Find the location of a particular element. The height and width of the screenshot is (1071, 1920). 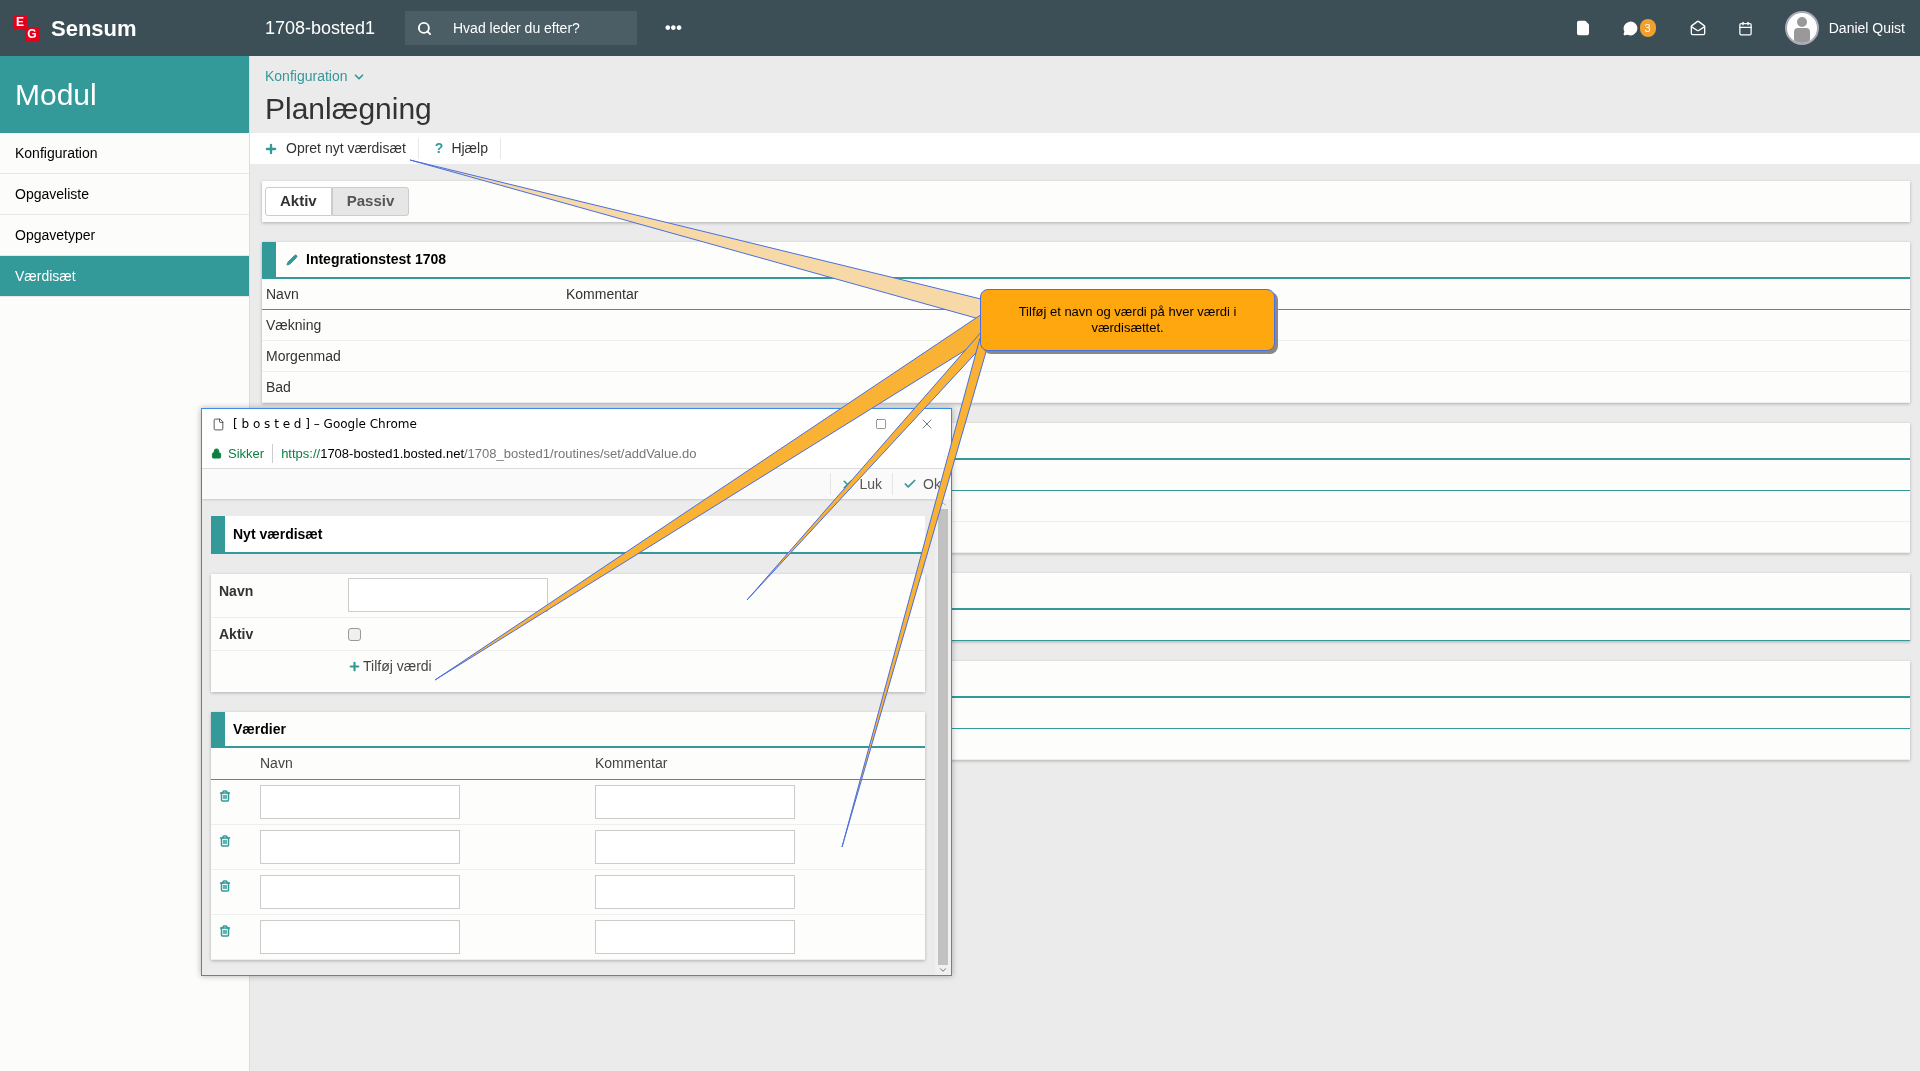

search-icon is located at coordinates (424, 28).